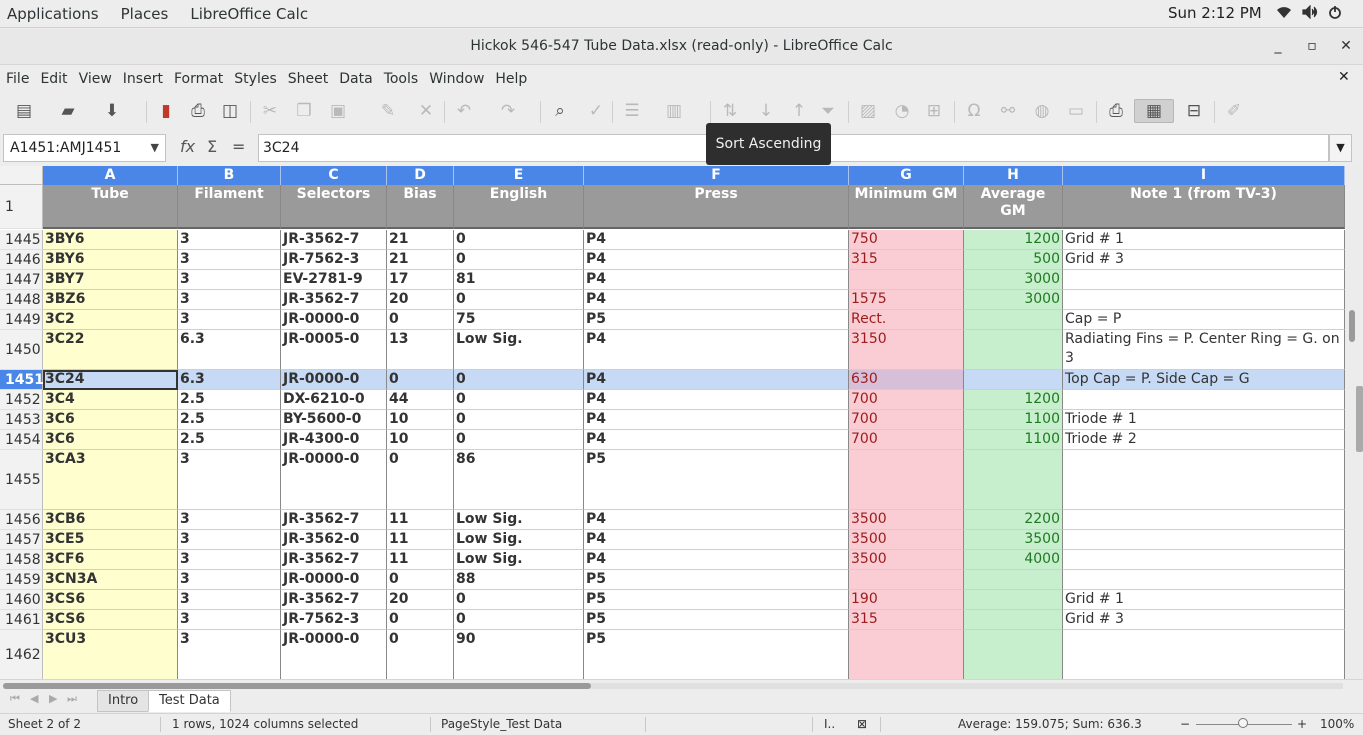 This screenshot has height=735, width=1363. I want to click on autofilter-icon: ⏷, so click(828, 111).